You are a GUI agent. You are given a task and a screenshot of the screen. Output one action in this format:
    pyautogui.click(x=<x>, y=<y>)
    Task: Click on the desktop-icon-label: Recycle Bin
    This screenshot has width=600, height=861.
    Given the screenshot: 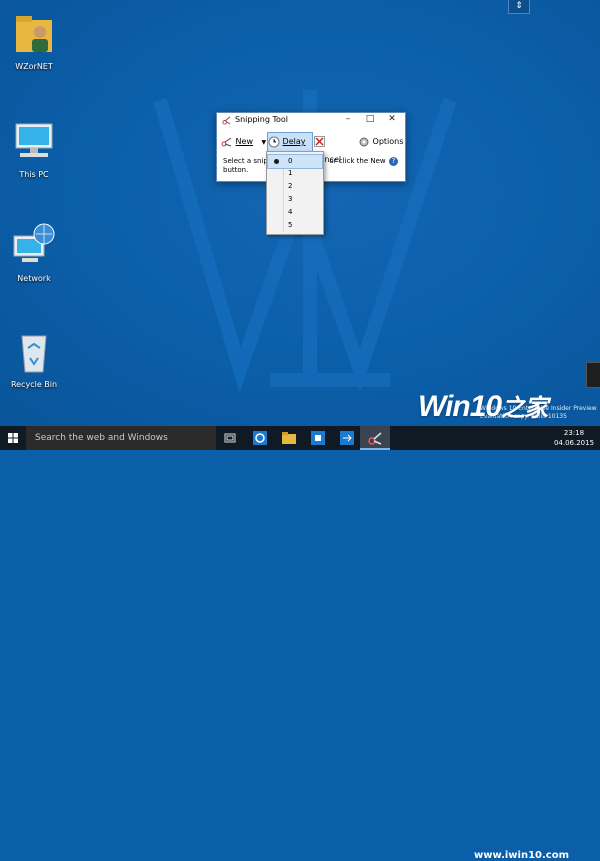 What is the action you would take?
    pyautogui.click(x=34, y=384)
    